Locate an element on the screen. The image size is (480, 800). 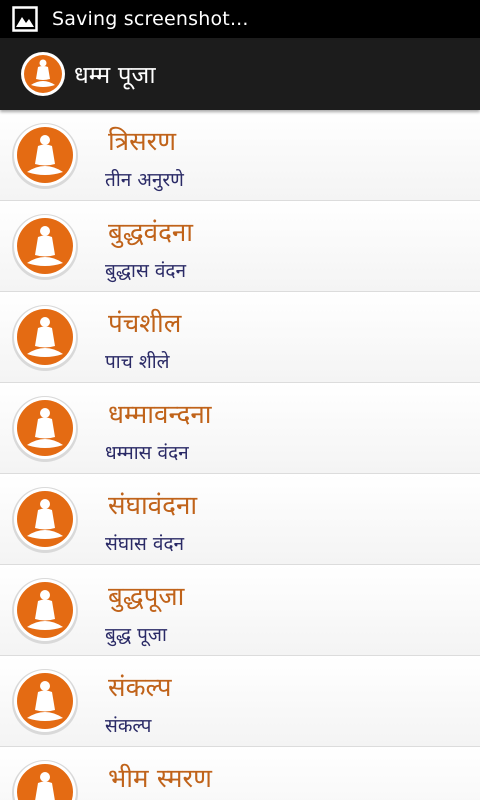
item-title: संकल्प is located at coordinates (140, 688).